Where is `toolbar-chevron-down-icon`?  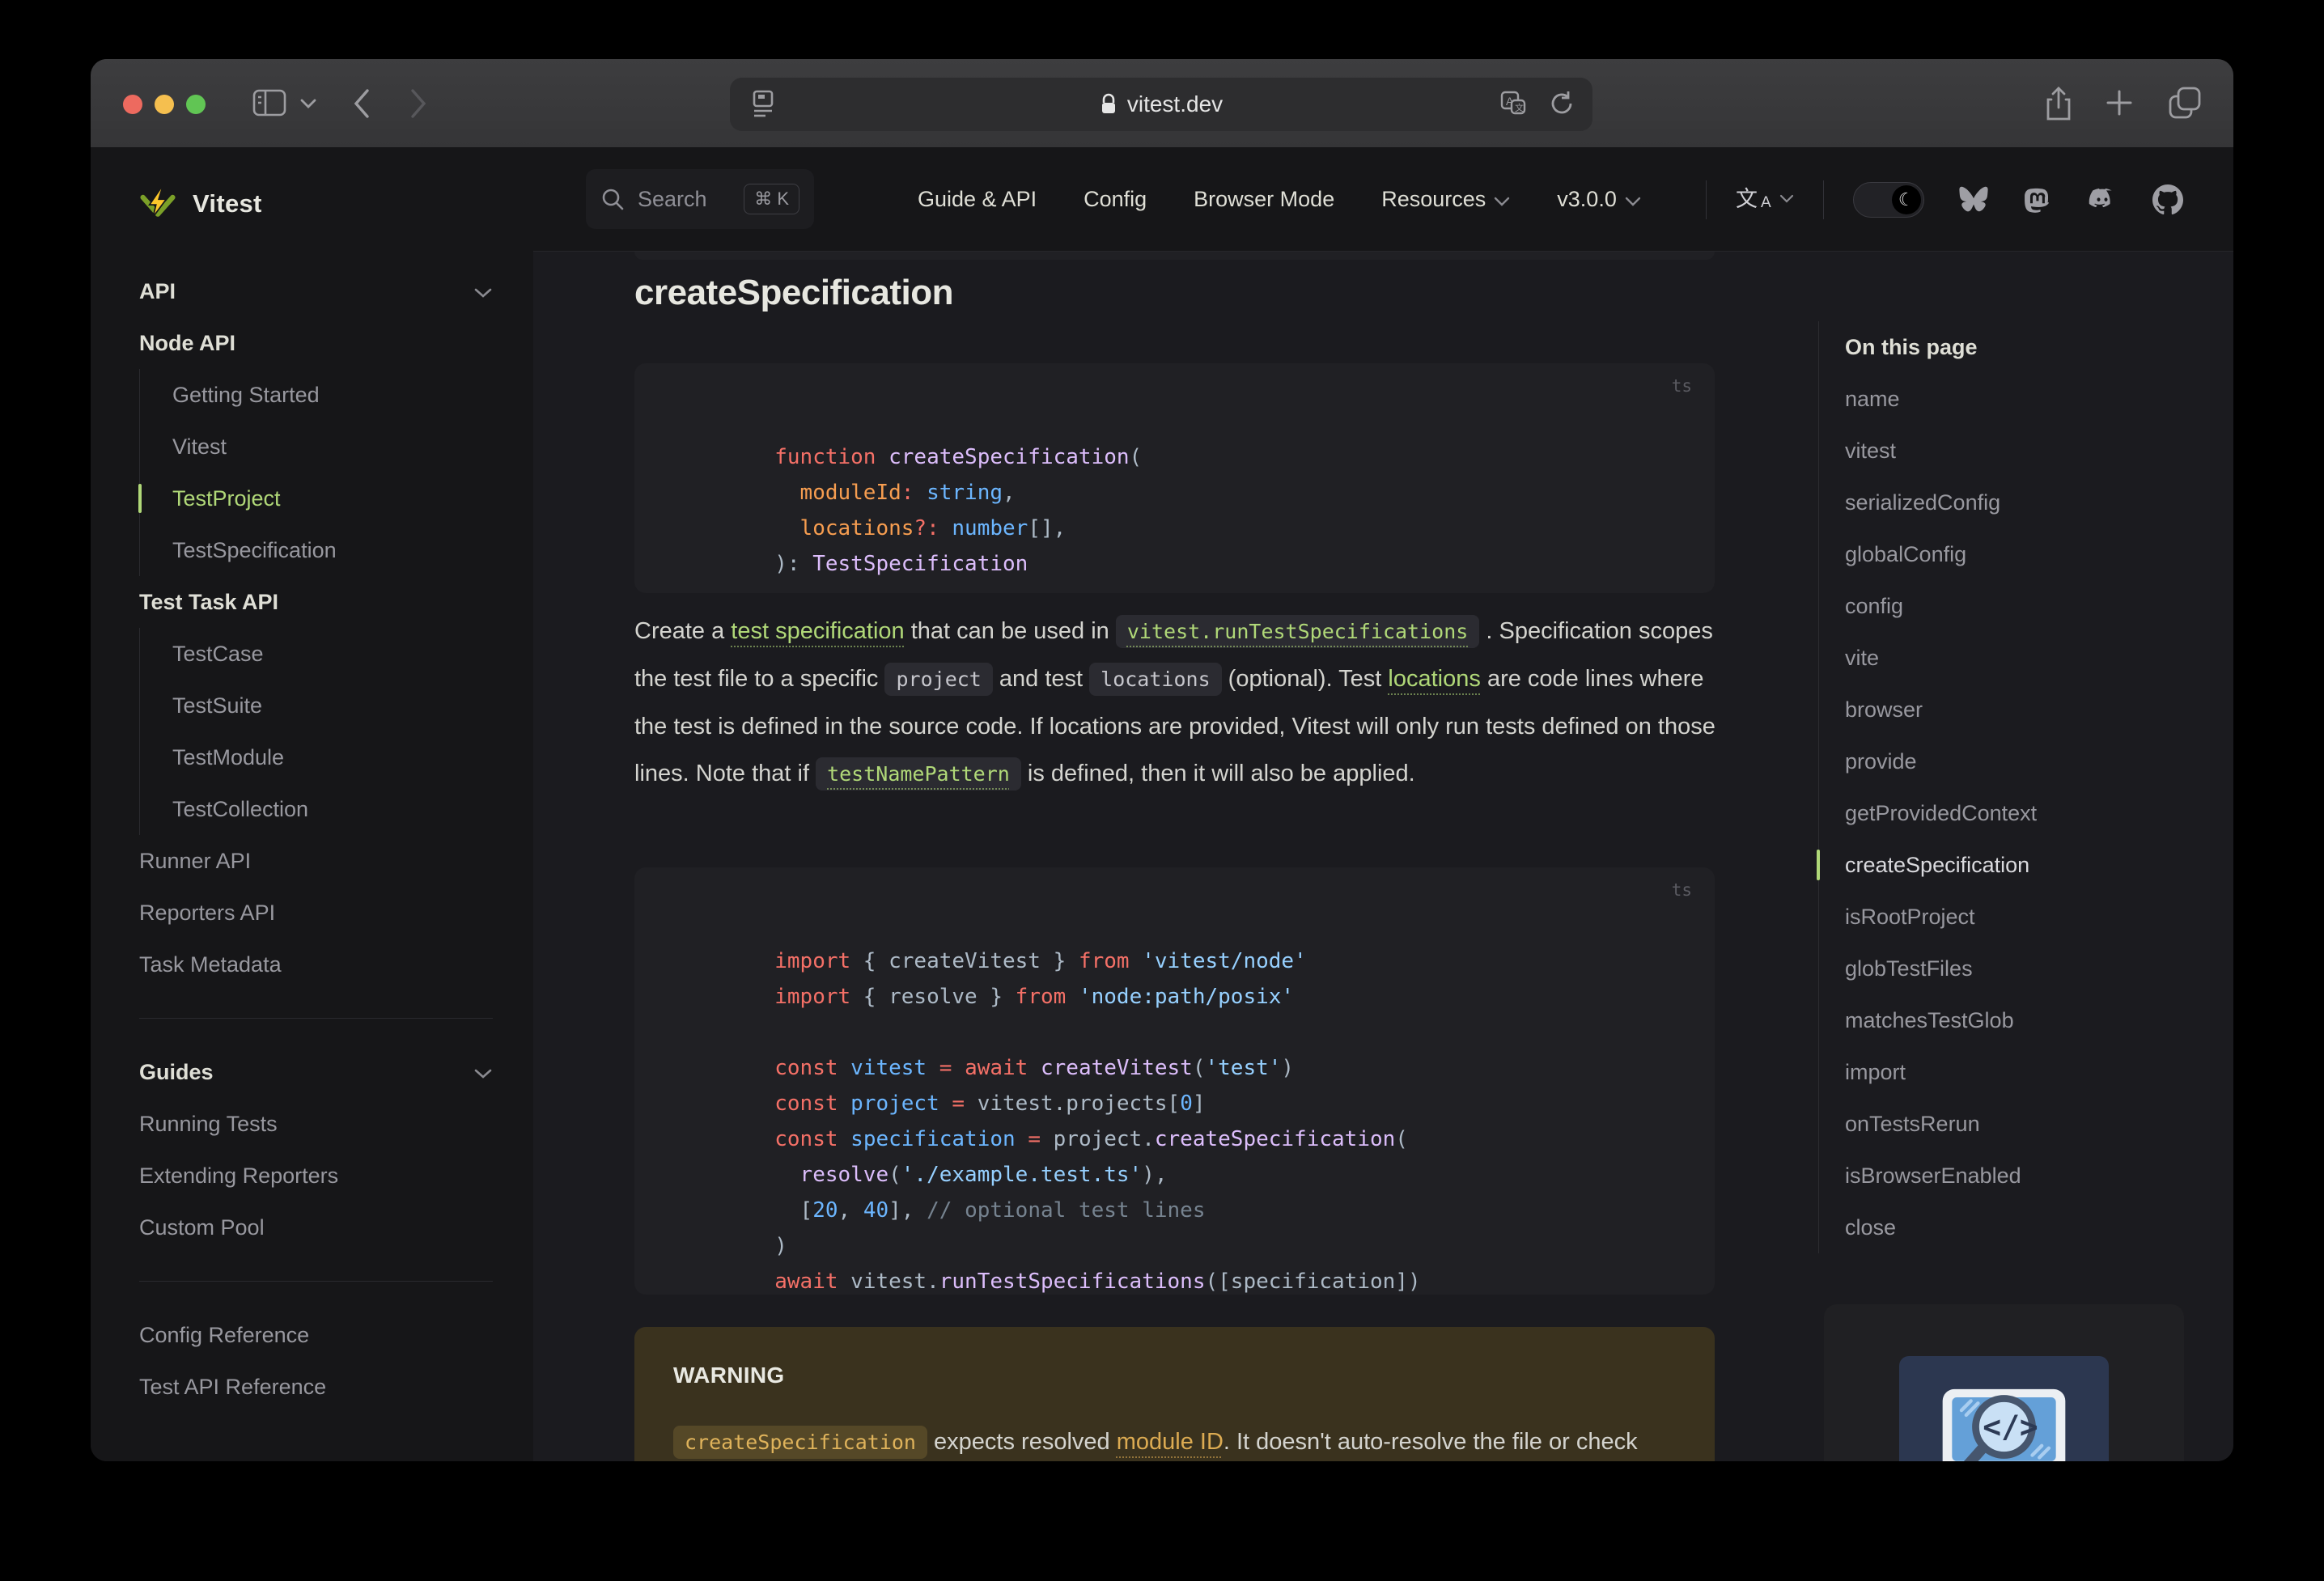
toolbar-chevron-down-icon is located at coordinates (308, 103).